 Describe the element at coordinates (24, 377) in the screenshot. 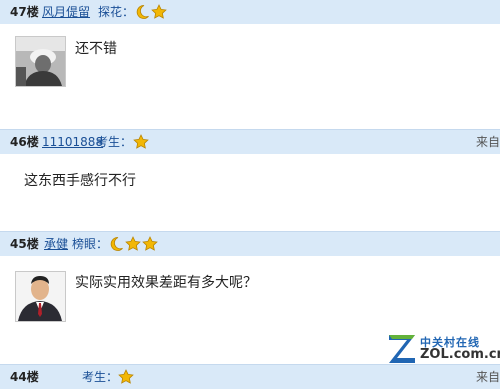

I see `floor-number: 44楼` at that location.